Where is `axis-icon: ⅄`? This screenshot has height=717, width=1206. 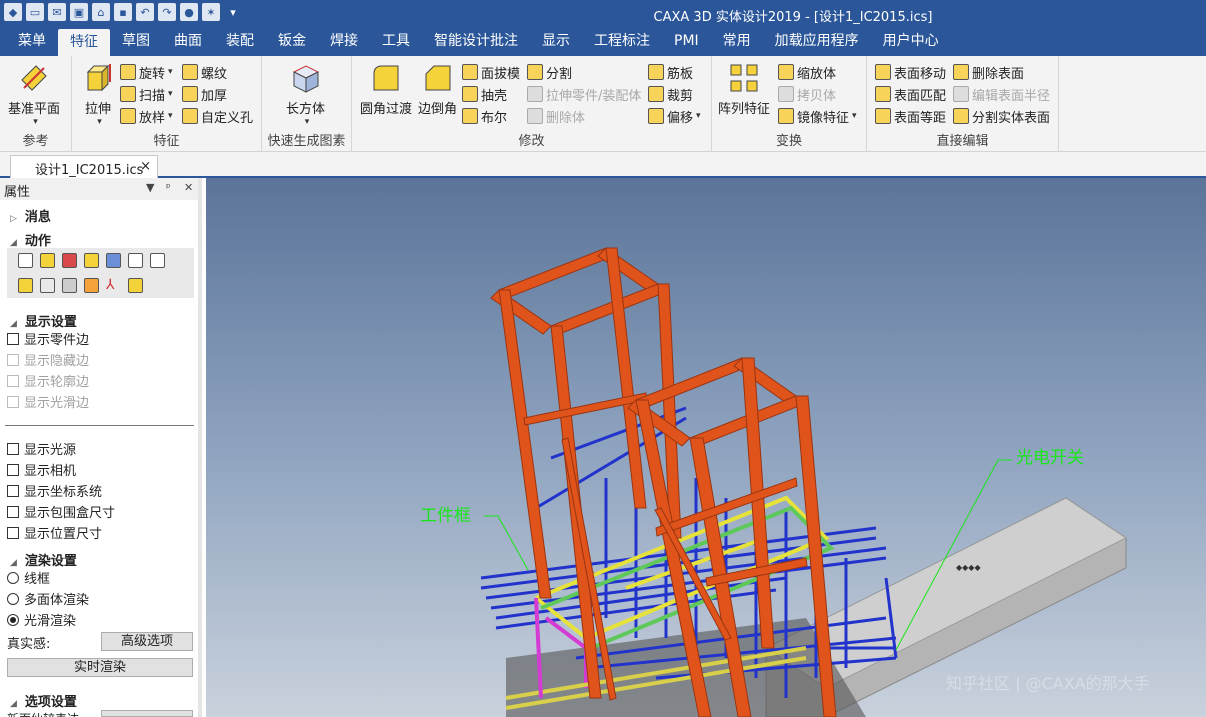 axis-icon: ⅄ is located at coordinates (113, 285).